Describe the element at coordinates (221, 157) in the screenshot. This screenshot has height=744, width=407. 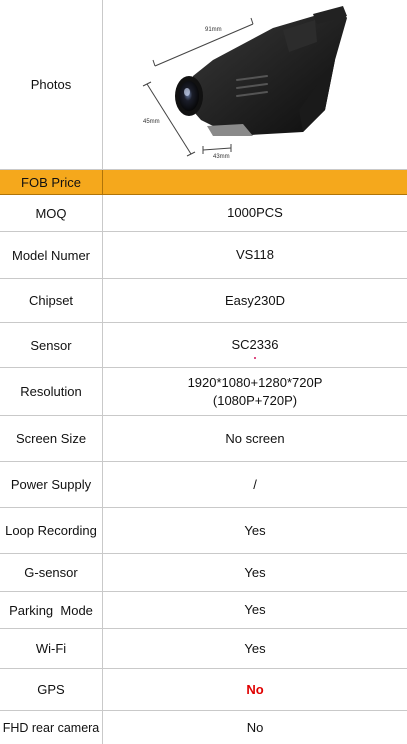
I see `dim-depth: 43mm` at that location.